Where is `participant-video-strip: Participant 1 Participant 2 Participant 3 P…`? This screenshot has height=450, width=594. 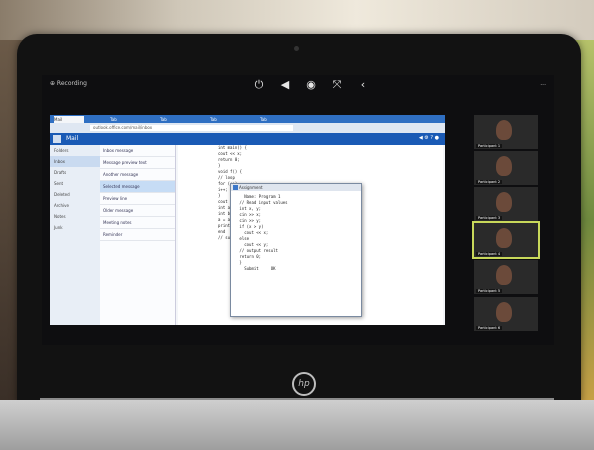 participant-video-strip: Participant 1 Participant 2 Participant 3 P… is located at coordinates (506, 223).